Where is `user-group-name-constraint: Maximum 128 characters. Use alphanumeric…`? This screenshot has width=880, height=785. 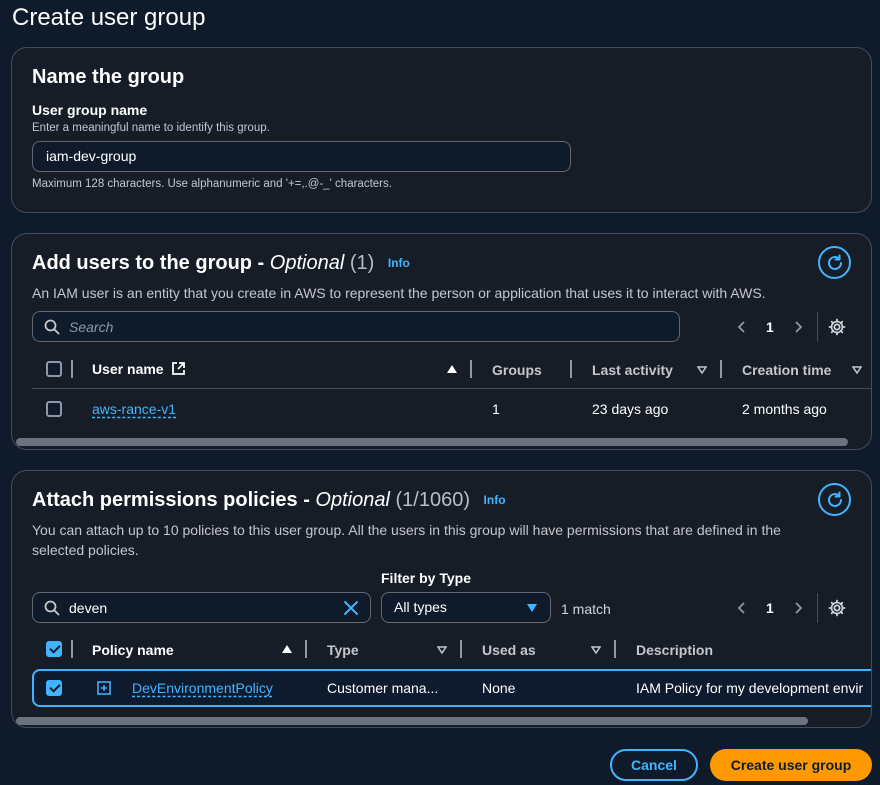 user-group-name-constraint: Maximum 128 characters. Use alphanumeric… is located at coordinates (212, 184).